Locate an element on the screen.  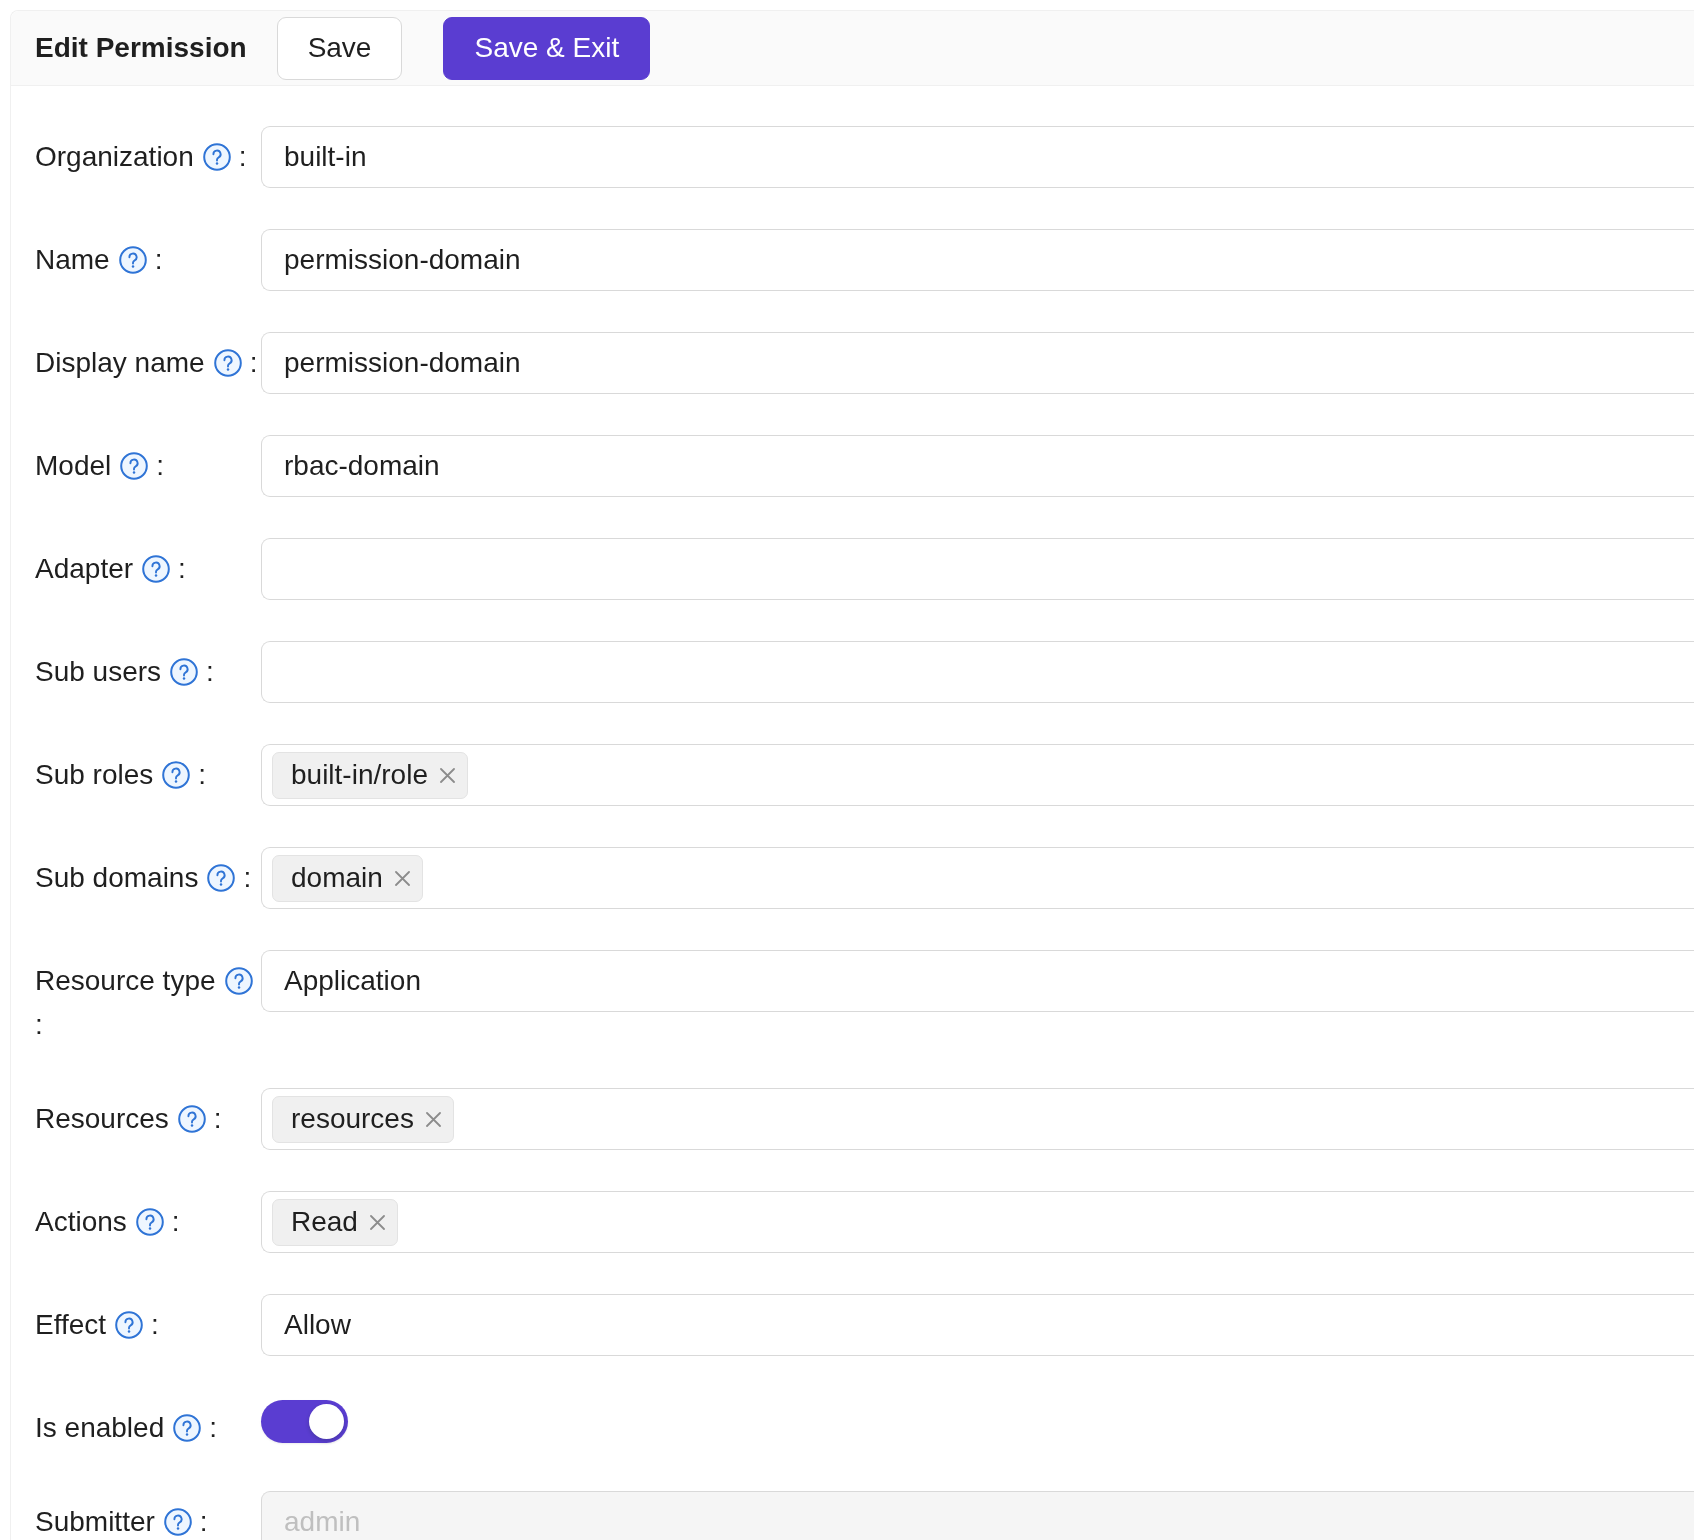
select-field: built-in/role is located at coordinates (977, 775).